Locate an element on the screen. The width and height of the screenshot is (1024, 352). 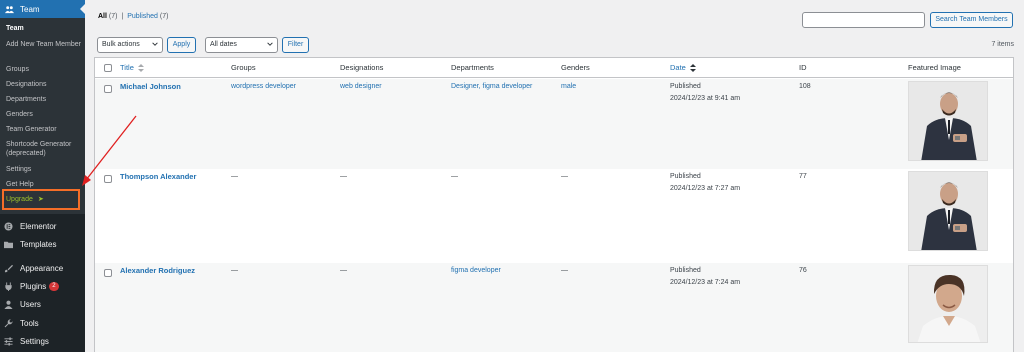
submenu-item-upgrade: Upgrade ➤ is located at coordinates (44, 199).